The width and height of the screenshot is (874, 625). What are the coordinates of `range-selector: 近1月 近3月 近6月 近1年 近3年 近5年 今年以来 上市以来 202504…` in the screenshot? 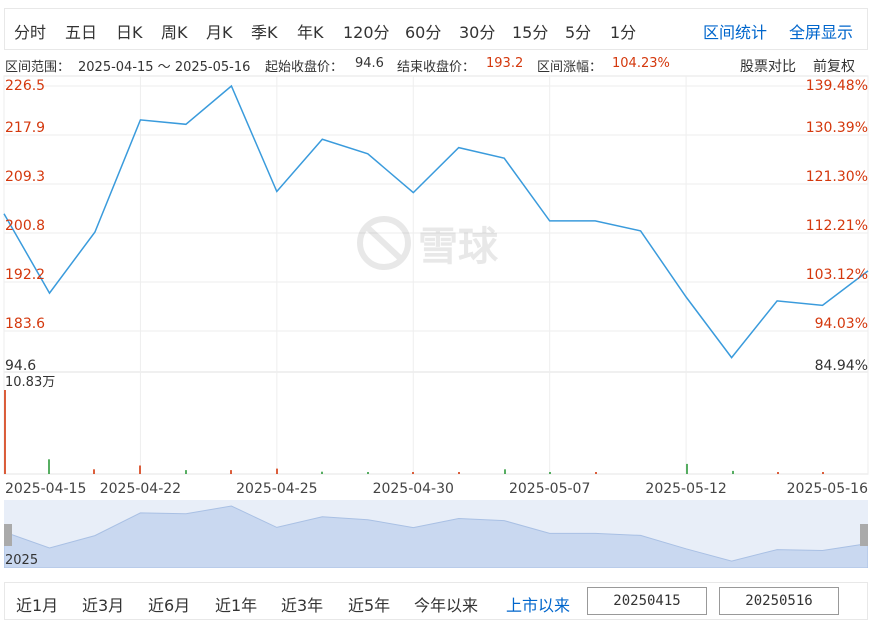 It's located at (436, 601).